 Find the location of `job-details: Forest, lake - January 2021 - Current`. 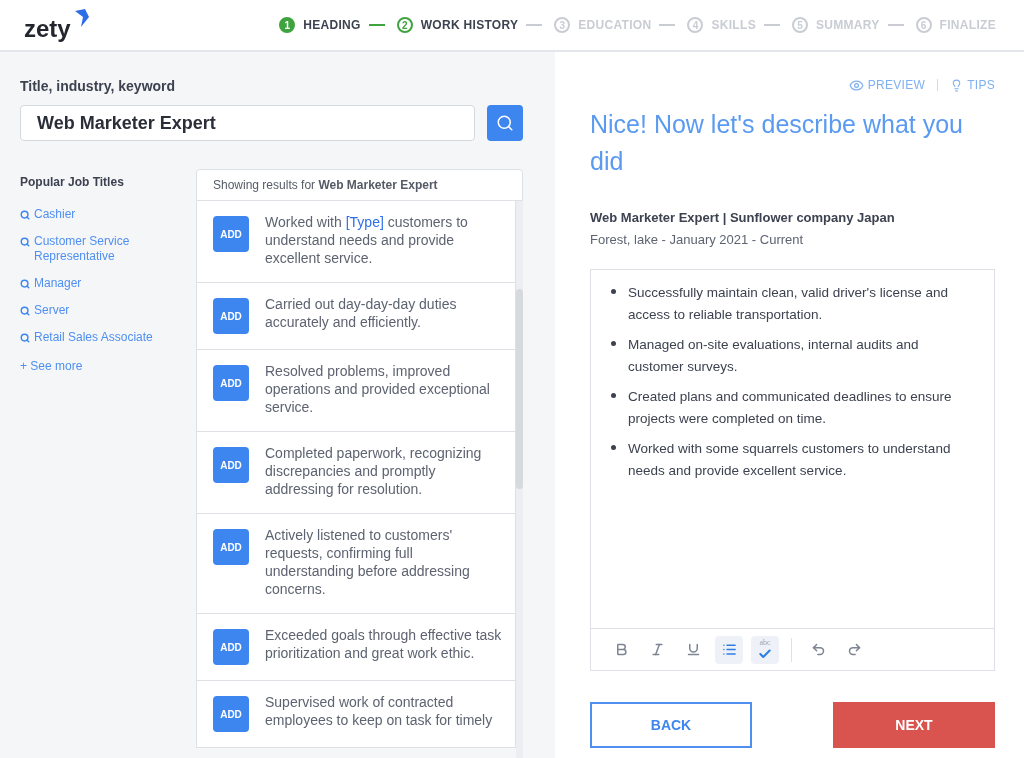

job-details: Forest, lake - January 2021 - Current is located at coordinates (697, 239).